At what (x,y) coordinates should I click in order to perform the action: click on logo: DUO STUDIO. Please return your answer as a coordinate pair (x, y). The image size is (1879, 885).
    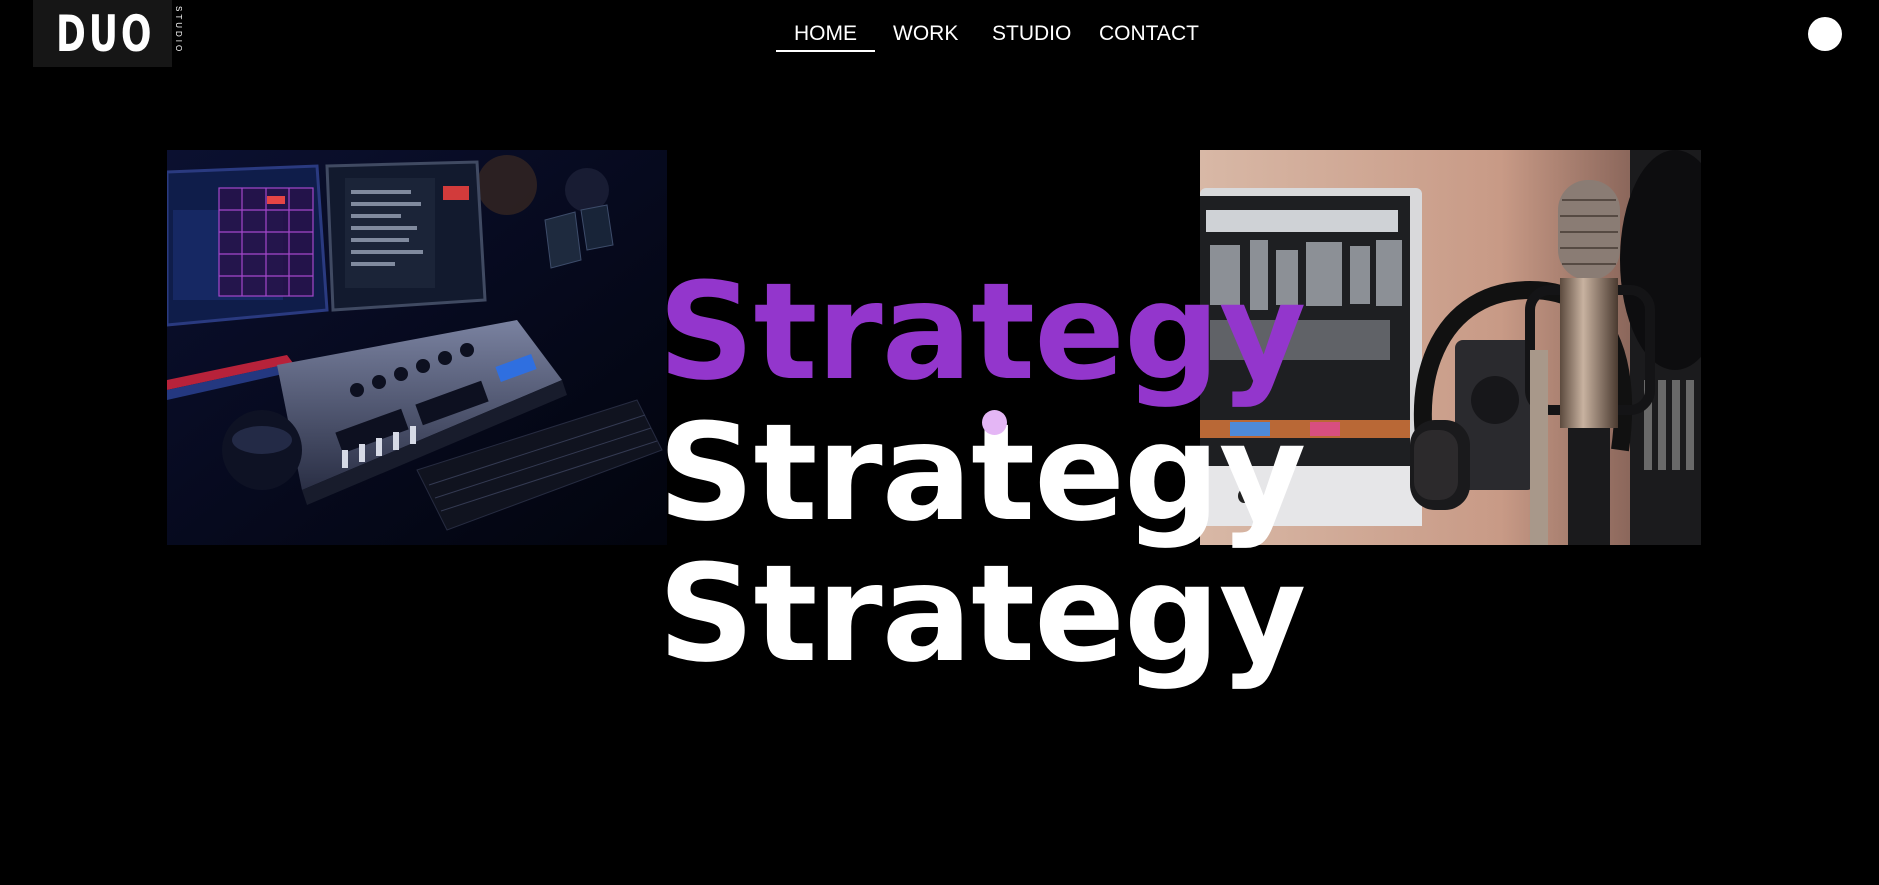
    Looking at the image, I should click on (108, 33).